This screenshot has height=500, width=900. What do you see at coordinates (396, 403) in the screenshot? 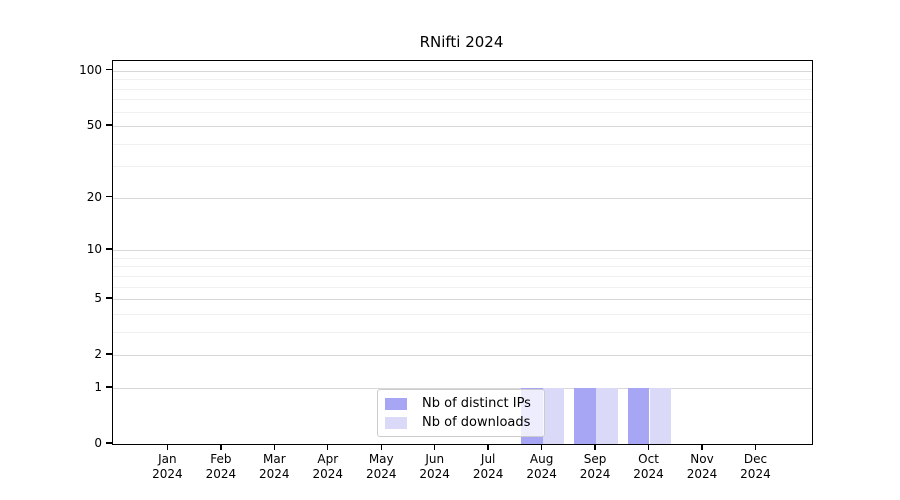
I see `legend-swatch-distinct-ips-icon` at bounding box center [396, 403].